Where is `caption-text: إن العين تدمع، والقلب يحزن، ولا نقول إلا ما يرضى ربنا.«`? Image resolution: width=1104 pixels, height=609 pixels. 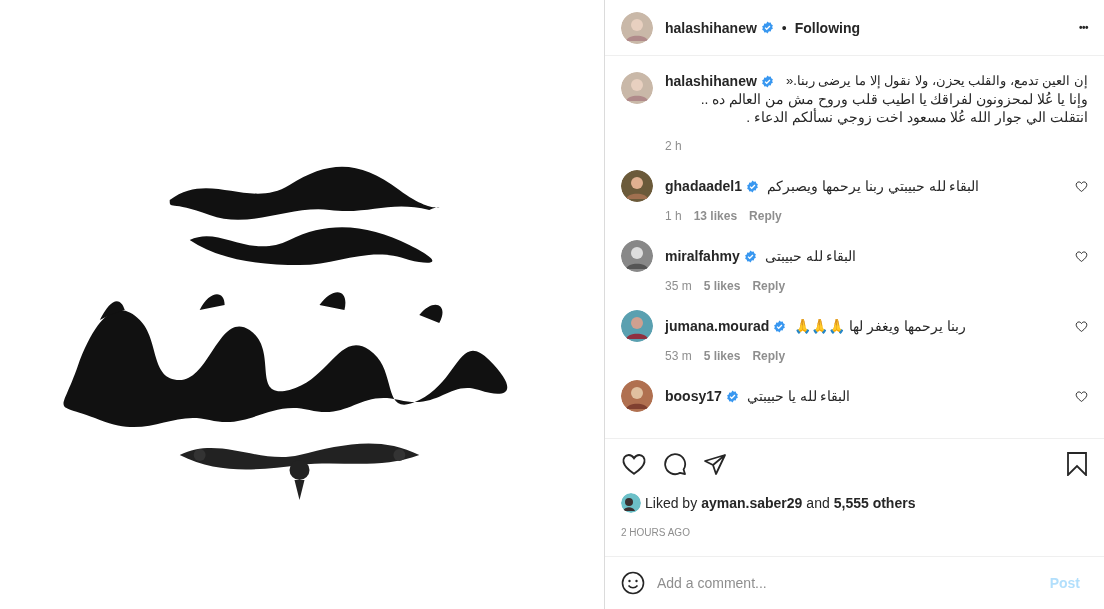
caption-text: إن العين تدمع، والقلب يحزن، ولا نقول إلا ما يرضى ربنا.« is located at coordinates (936, 81).